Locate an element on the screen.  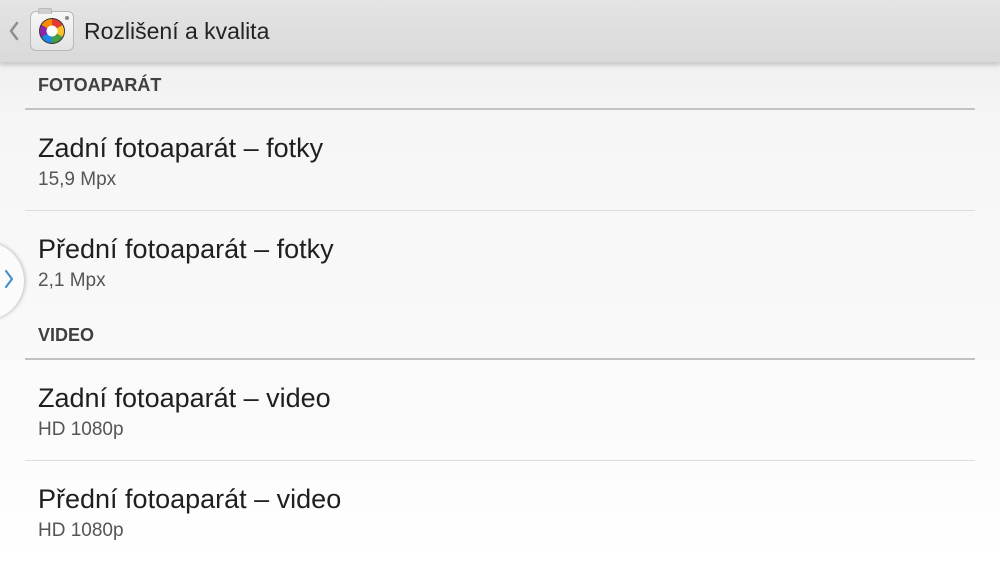
section-header-video: VIDEO is located at coordinates (500, 336).